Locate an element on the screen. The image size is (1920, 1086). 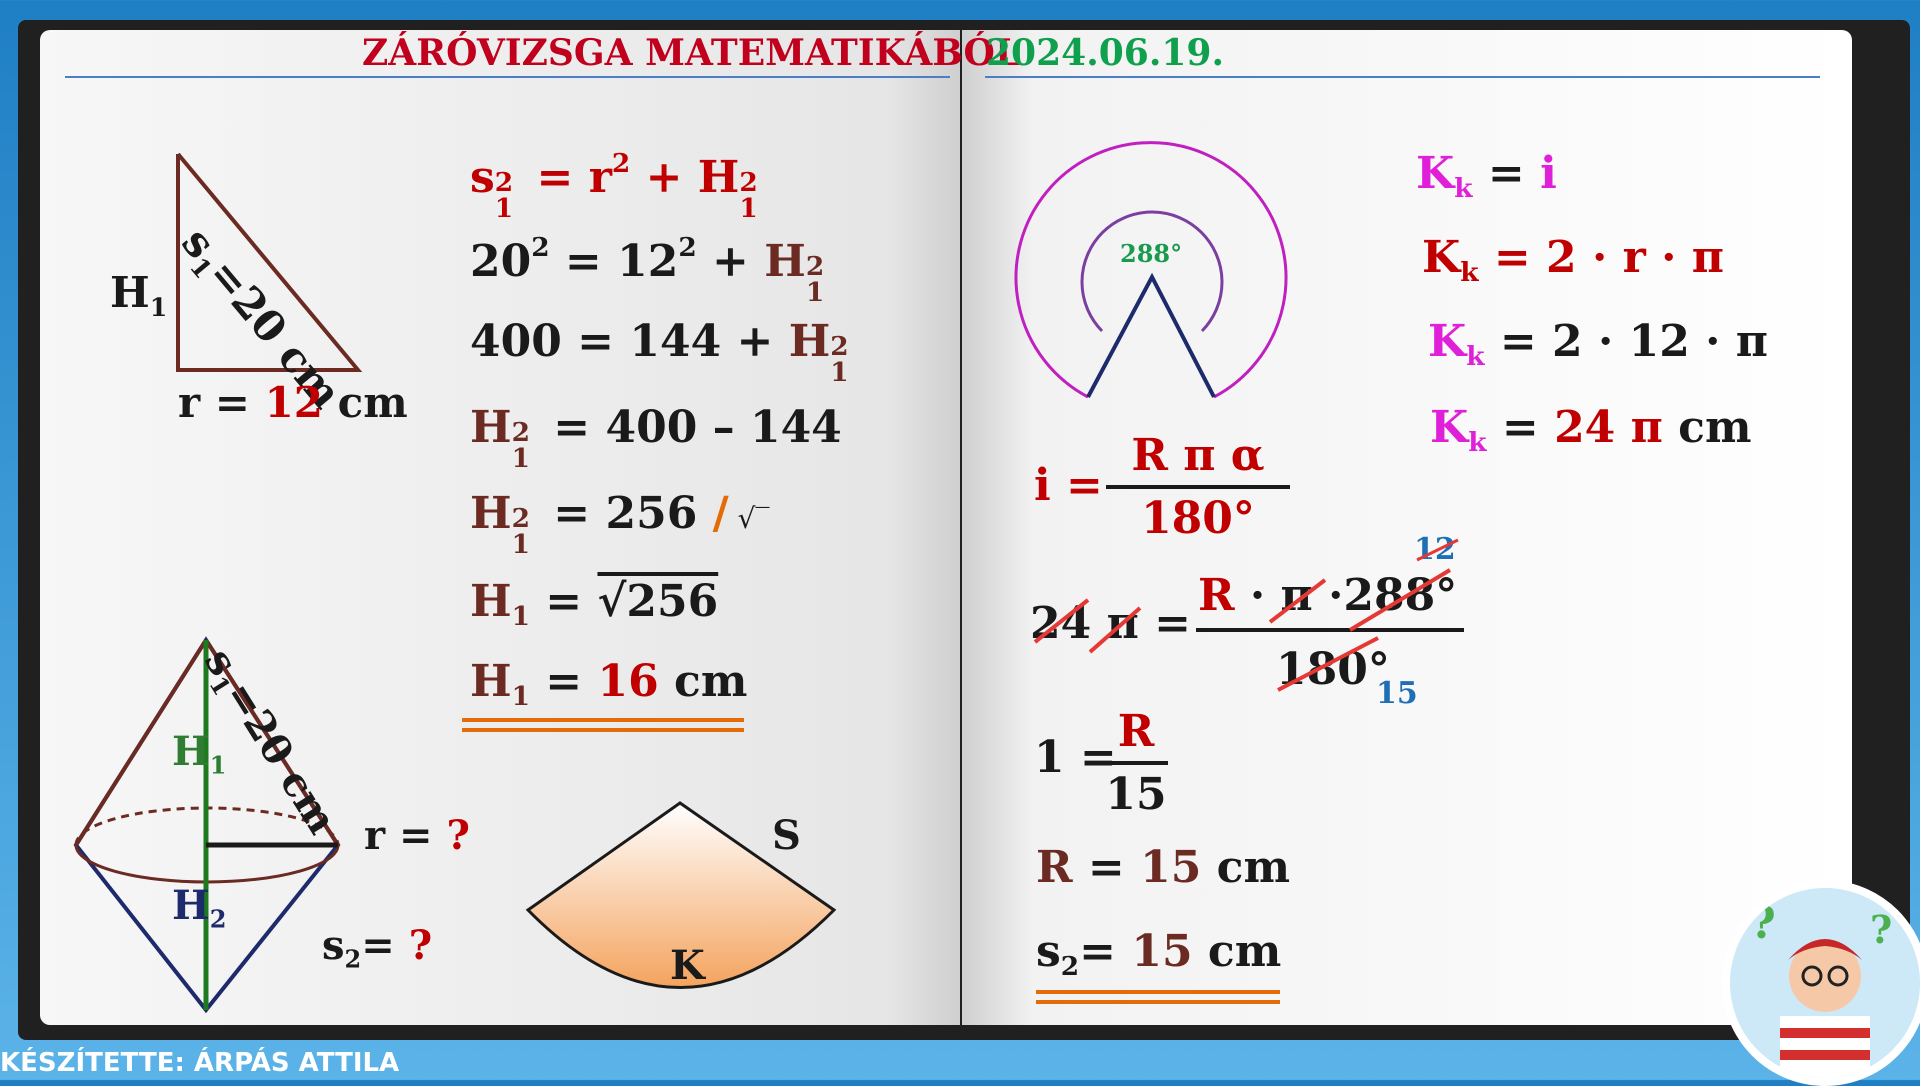
equation-line-1: s21 = r2 + H21 is located at coordinates (614, 186).